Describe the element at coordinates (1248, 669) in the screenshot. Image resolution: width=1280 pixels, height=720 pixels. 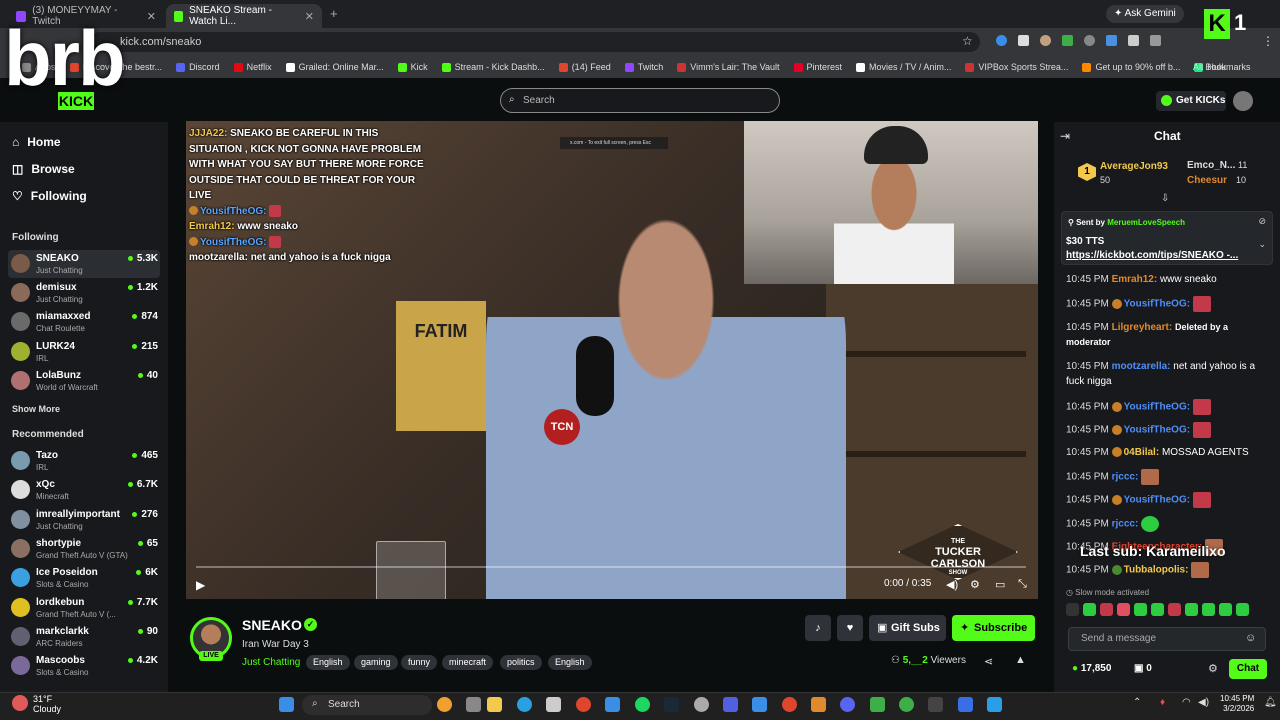
I see `send-chat-button: Chat` at that location.